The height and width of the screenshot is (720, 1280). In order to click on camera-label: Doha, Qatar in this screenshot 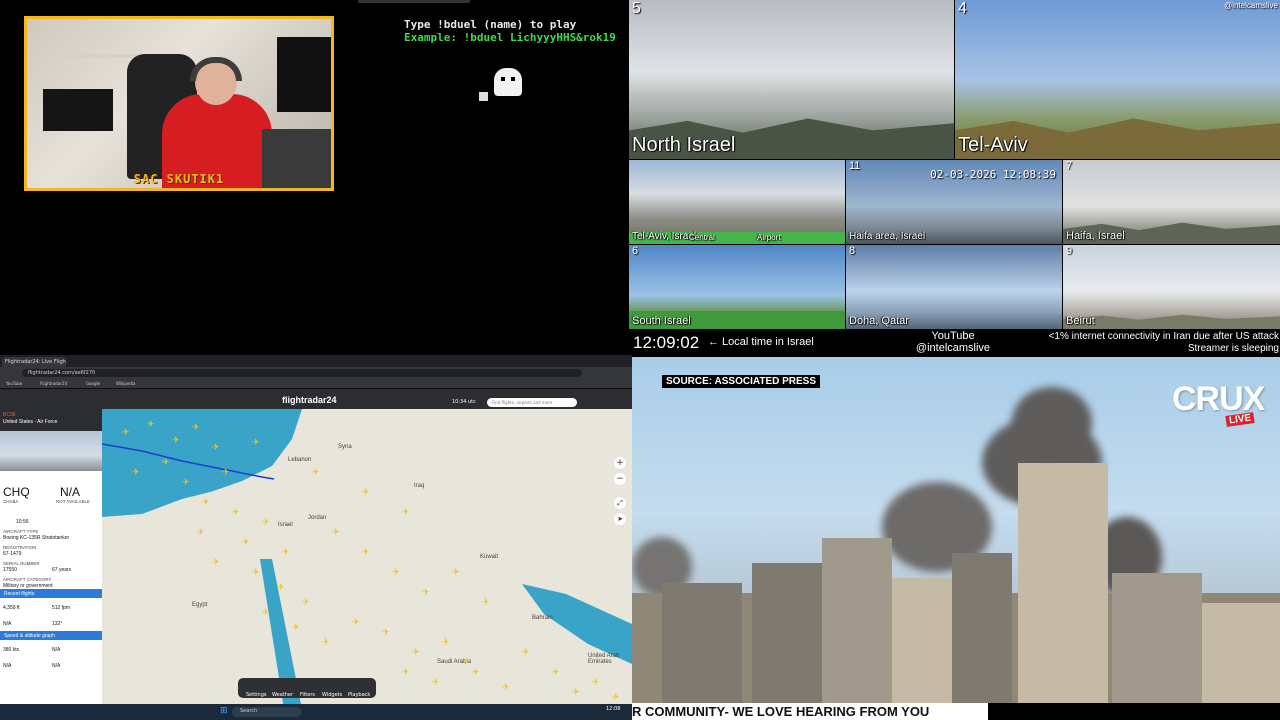, I will do `click(879, 321)`.